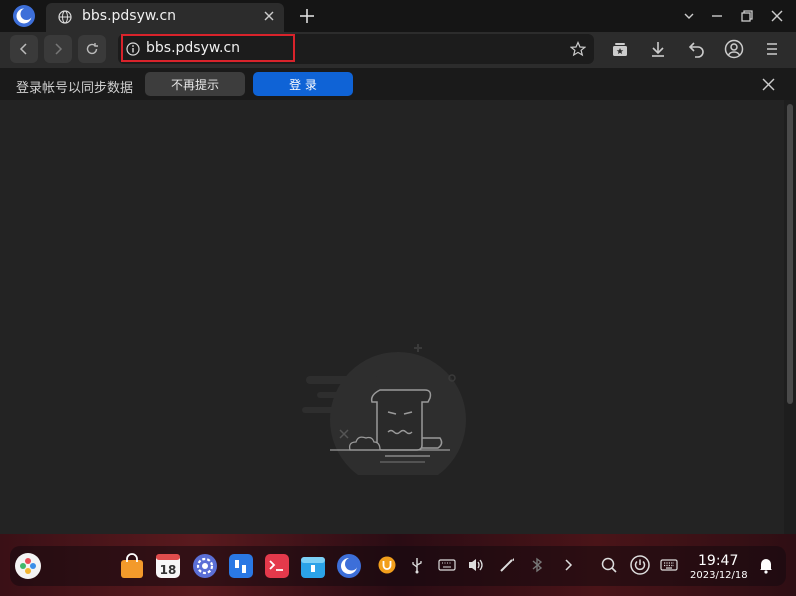 The height and width of the screenshot is (596, 796). What do you see at coordinates (777, 16) in the screenshot?
I see `close-window-icon` at bounding box center [777, 16].